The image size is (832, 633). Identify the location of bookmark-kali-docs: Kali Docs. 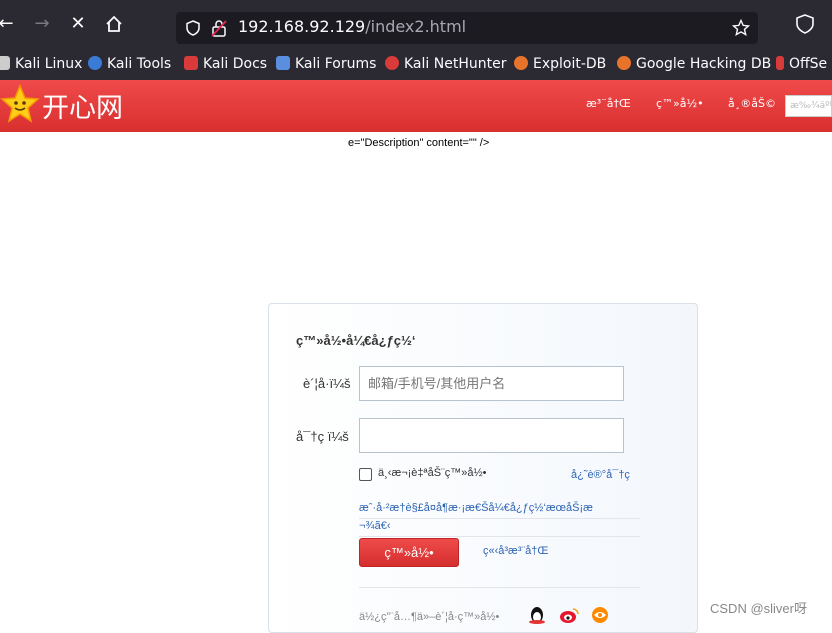
(225, 64).